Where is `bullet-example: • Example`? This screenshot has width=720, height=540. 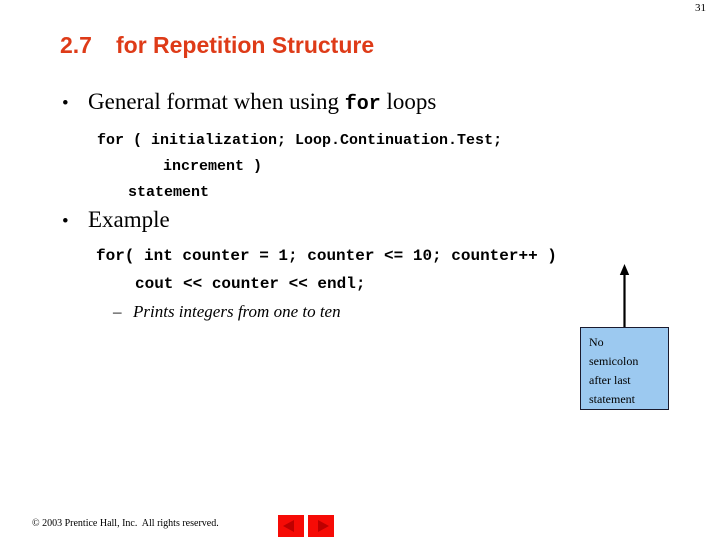 bullet-example: • Example is located at coordinates (116, 219).